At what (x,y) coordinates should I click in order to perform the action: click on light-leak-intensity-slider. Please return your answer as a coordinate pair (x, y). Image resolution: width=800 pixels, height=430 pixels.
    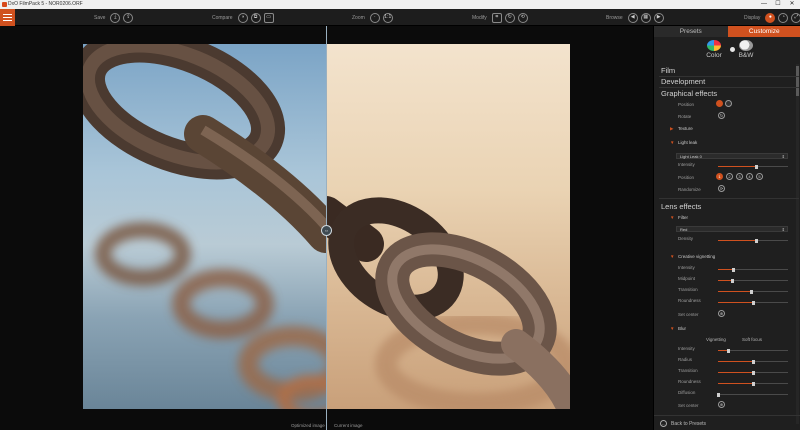
    Looking at the image, I should click on (753, 166).